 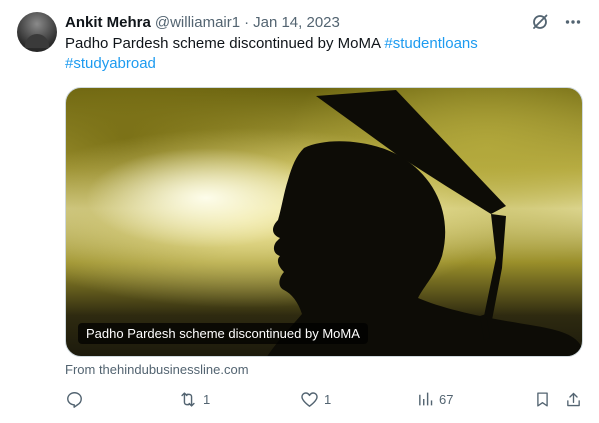 I want to click on repost-count: 1, so click(x=207, y=399).